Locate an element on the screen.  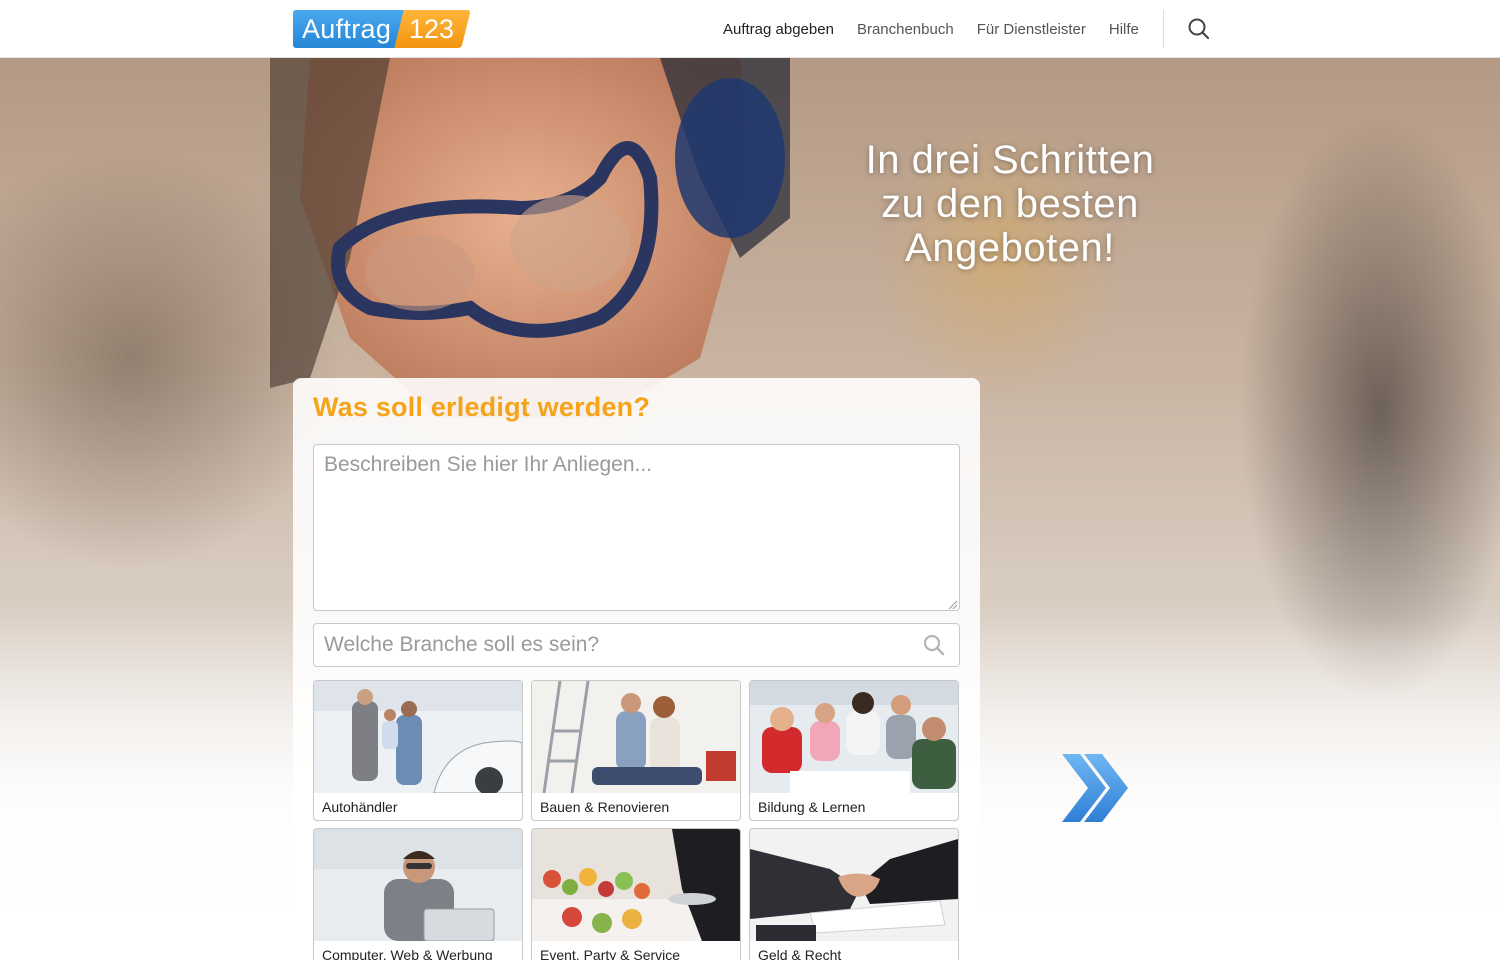
category-tile-geld-recht: Geld & Recht is located at coordinates (854, 894).